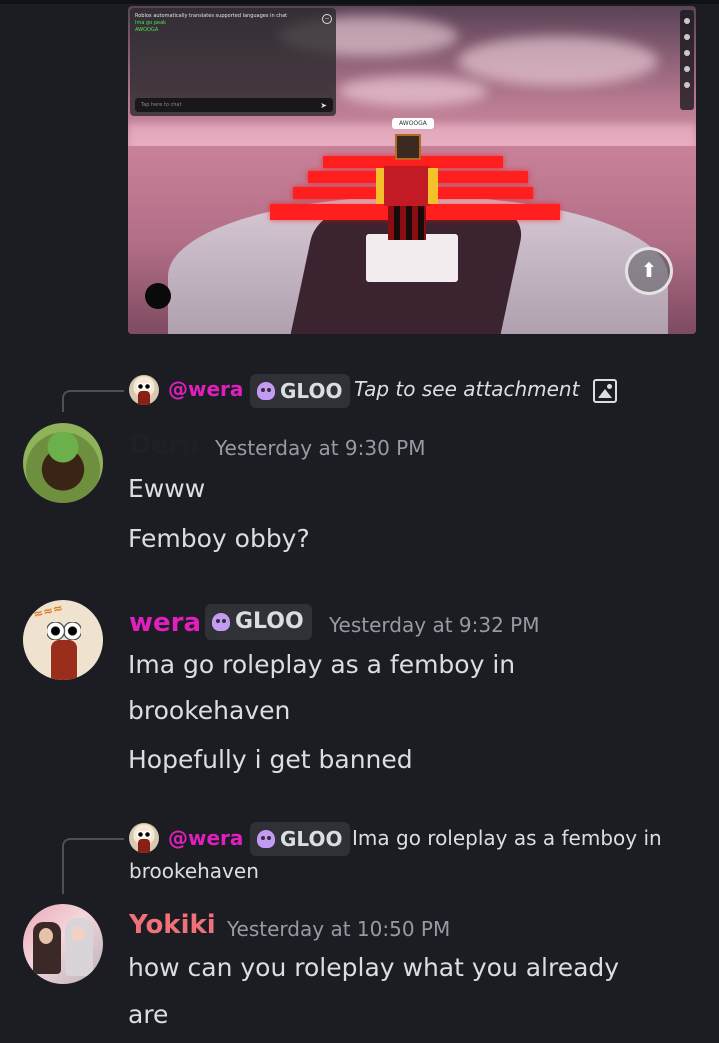  I want to click on avatar-scrawl: ≈≈≈, so click(48, 611).